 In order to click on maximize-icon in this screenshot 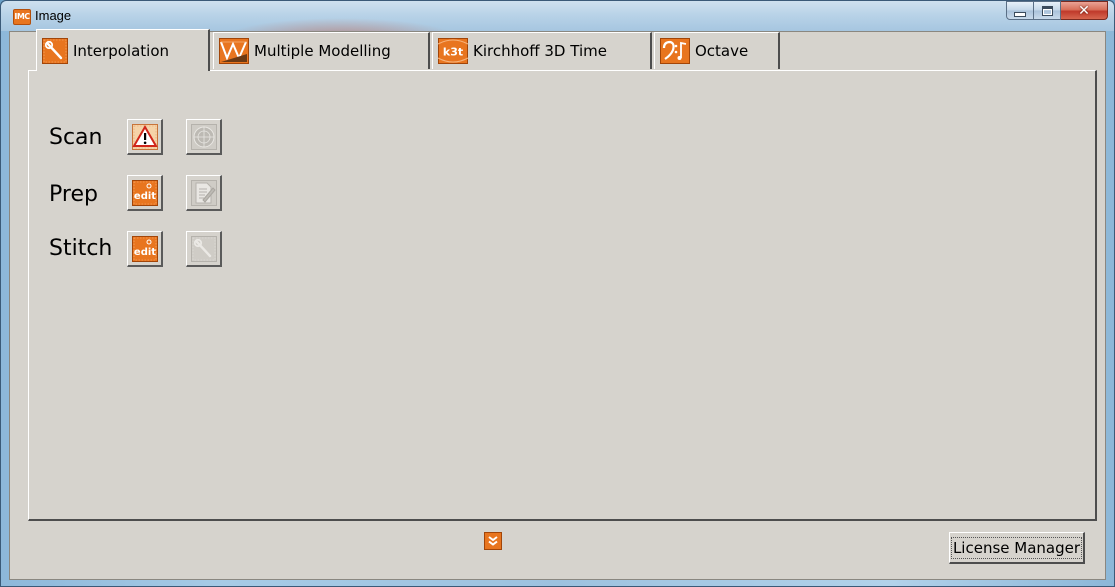, I will do `click(1047, 10)`.